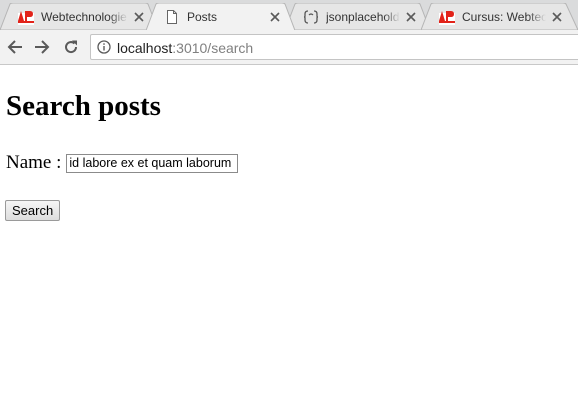  I want to click on url-text: localhost:3010/search, so click(185, 48).